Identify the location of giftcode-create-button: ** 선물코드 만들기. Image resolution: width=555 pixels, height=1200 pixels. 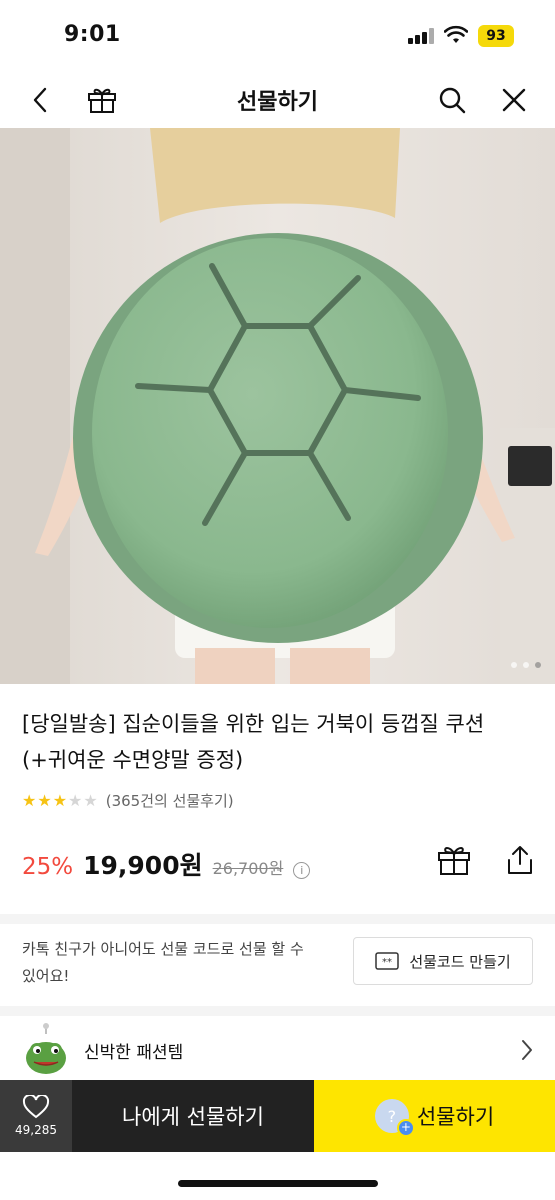
(443, 961).